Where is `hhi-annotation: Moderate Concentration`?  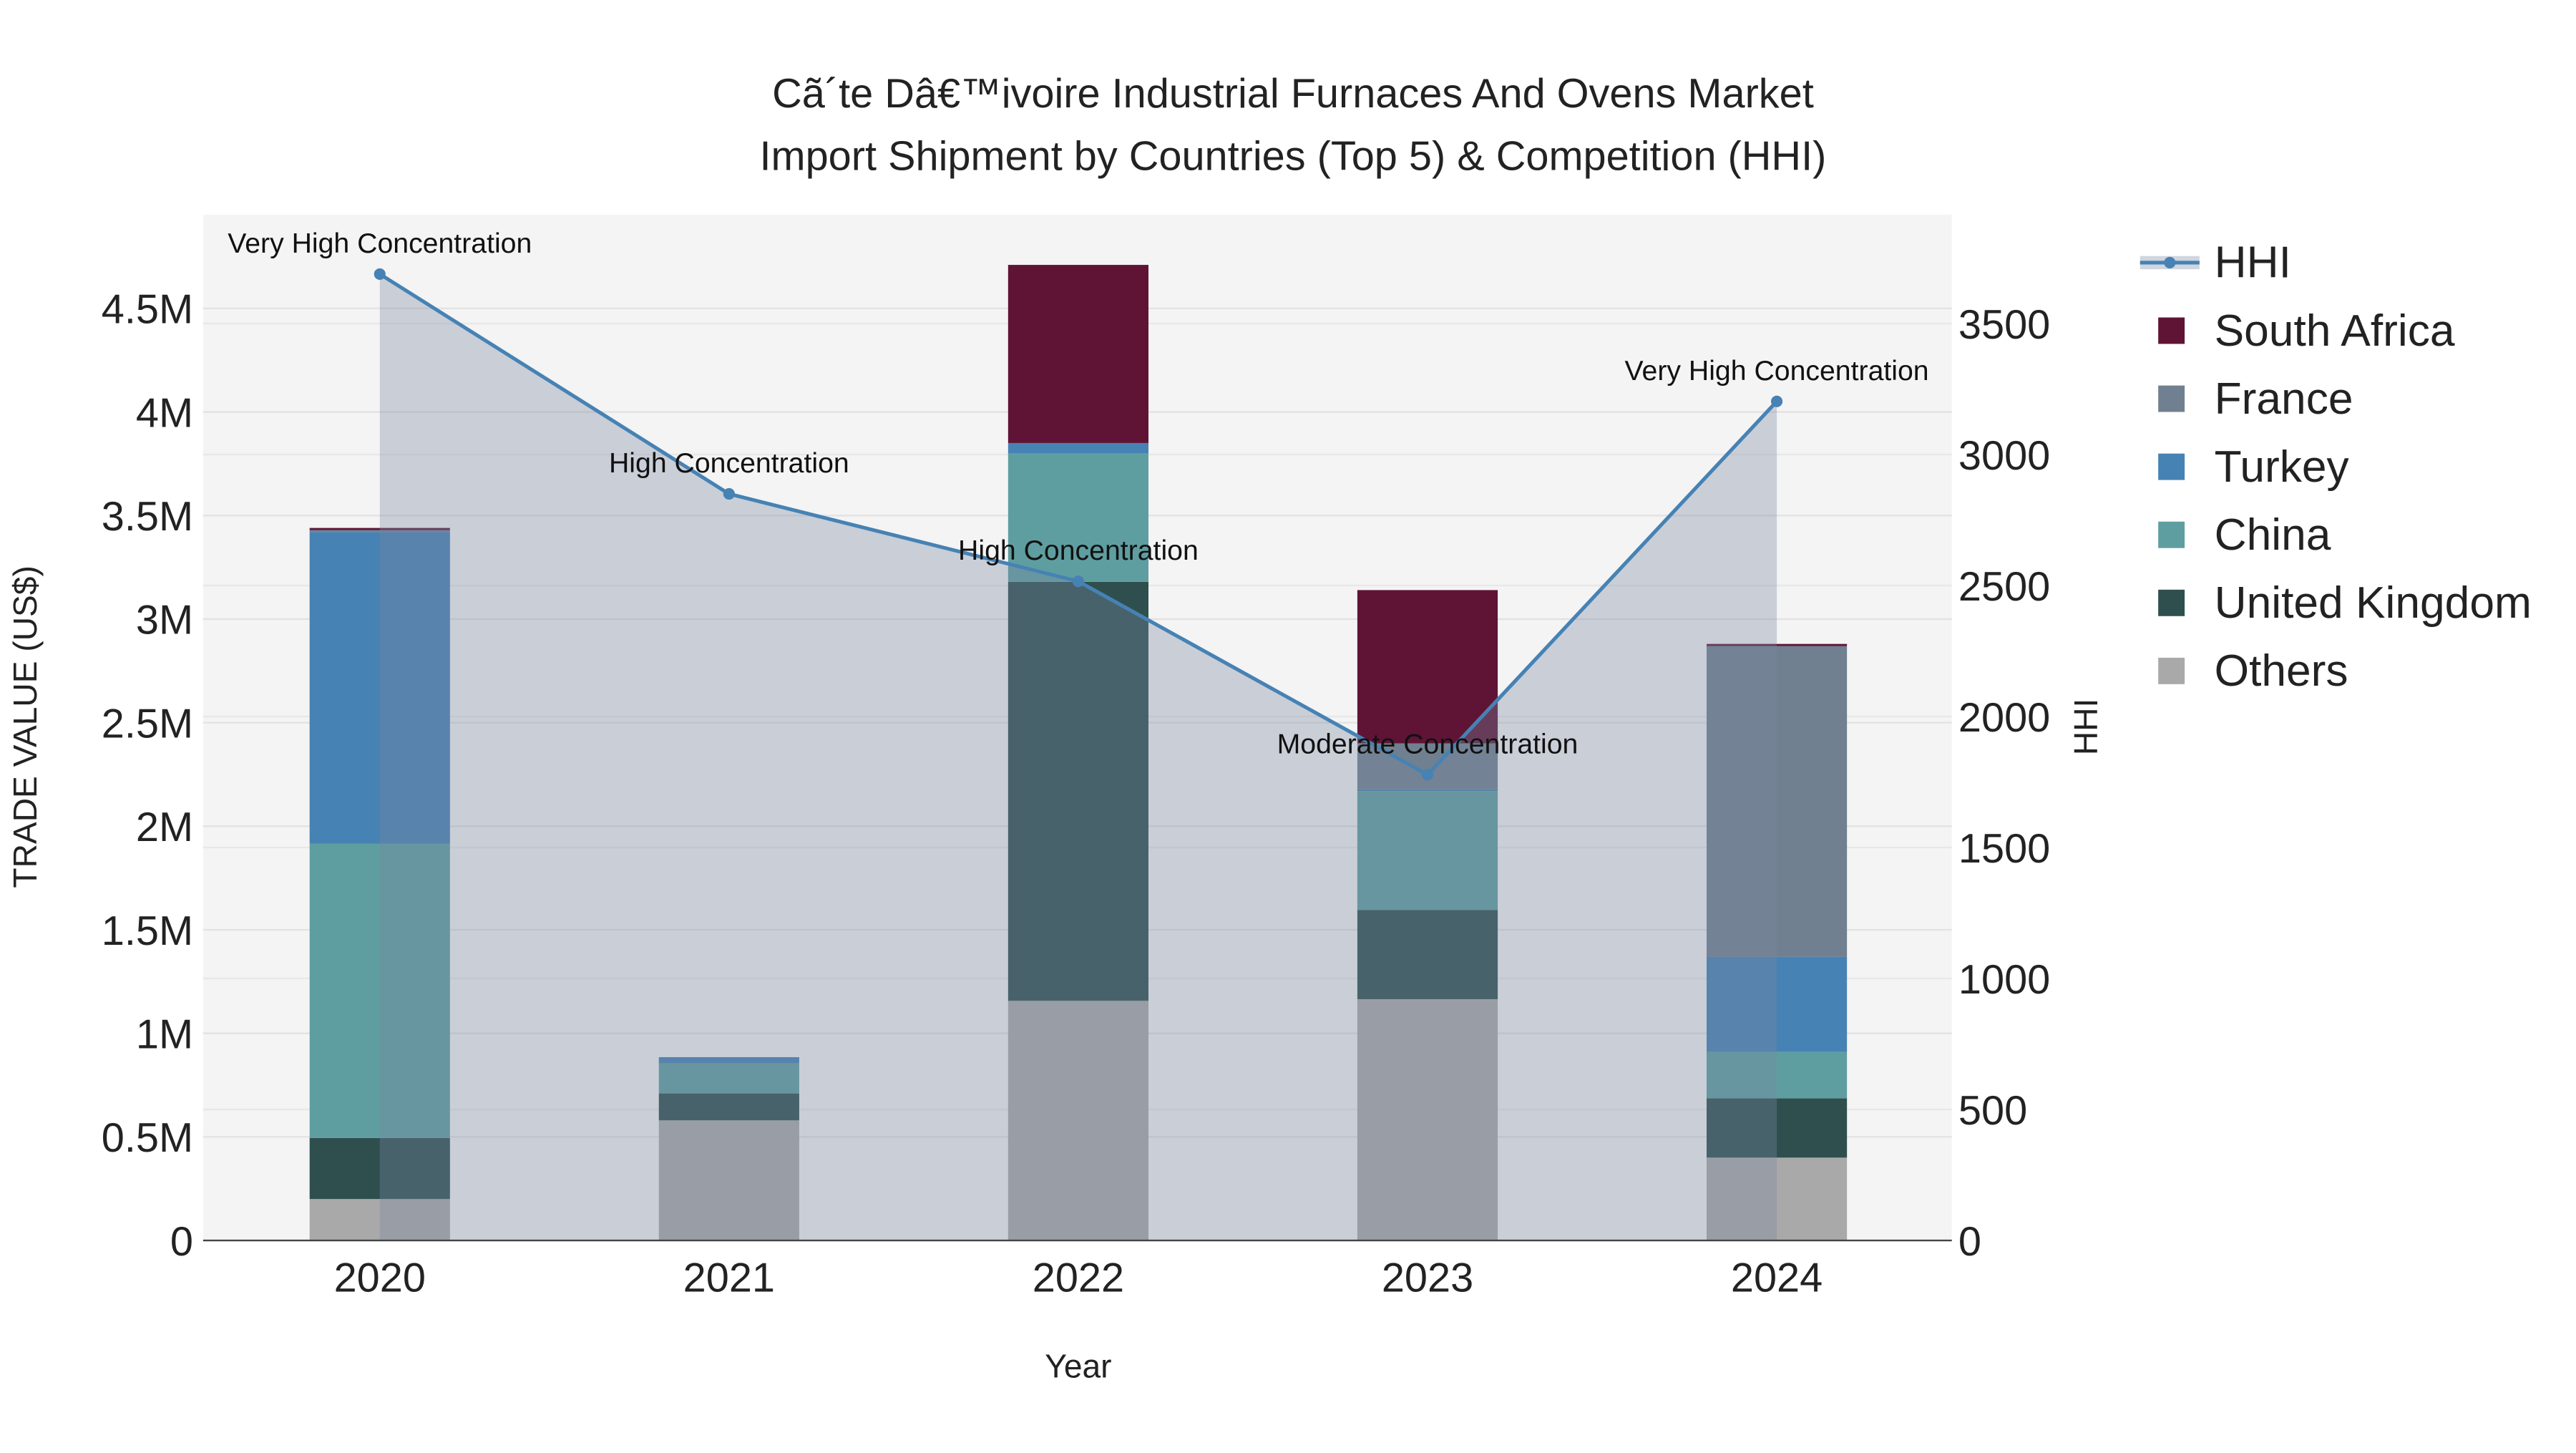
hhi-annotation: Moderate Concentration is located at coordinates (1428, 743).